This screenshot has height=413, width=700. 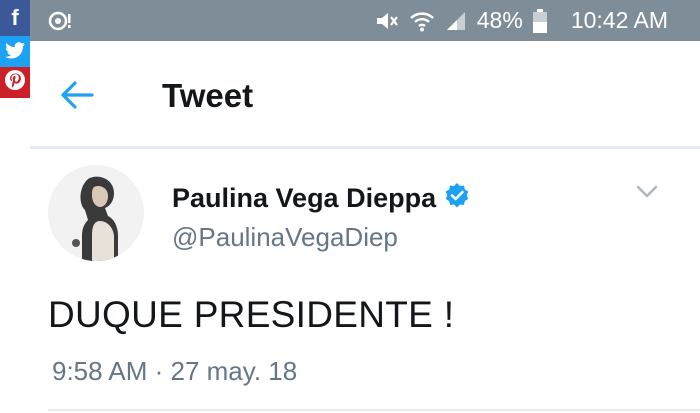 What do you see at coordinates (387, 21) in the screenshot?
I see `mute-icon` at bounding box center [387, 21].